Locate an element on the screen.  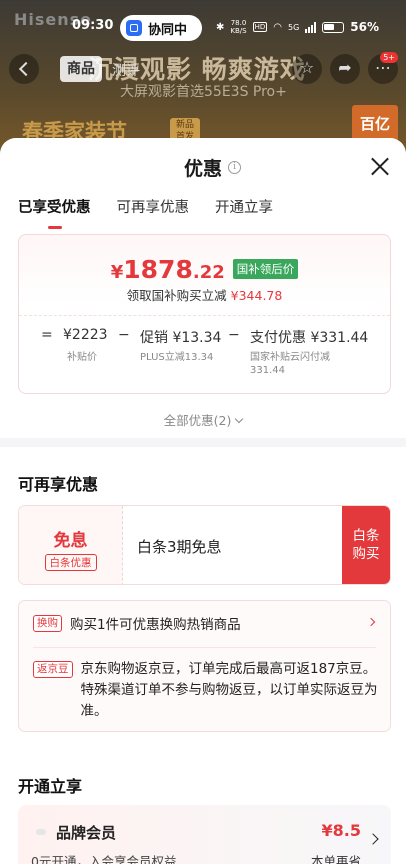
battery-icon is located at coordinates (333, 27).